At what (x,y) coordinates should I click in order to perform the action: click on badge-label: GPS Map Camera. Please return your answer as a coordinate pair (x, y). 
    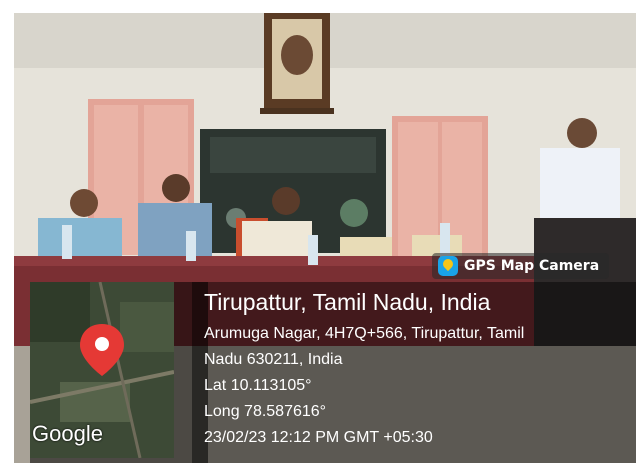
    Looking at the image, I should click on (532, 266).